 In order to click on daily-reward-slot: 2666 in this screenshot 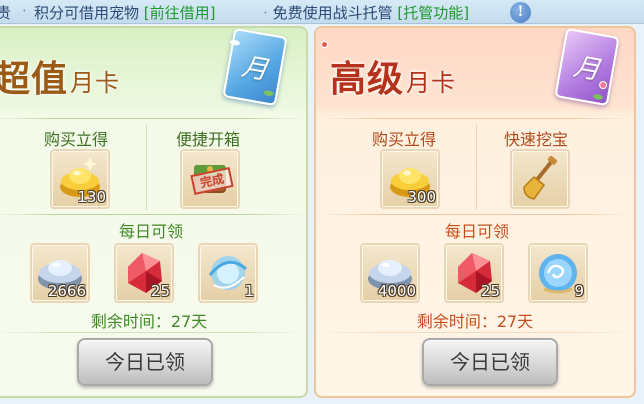, I will do `click(60, 273)`.